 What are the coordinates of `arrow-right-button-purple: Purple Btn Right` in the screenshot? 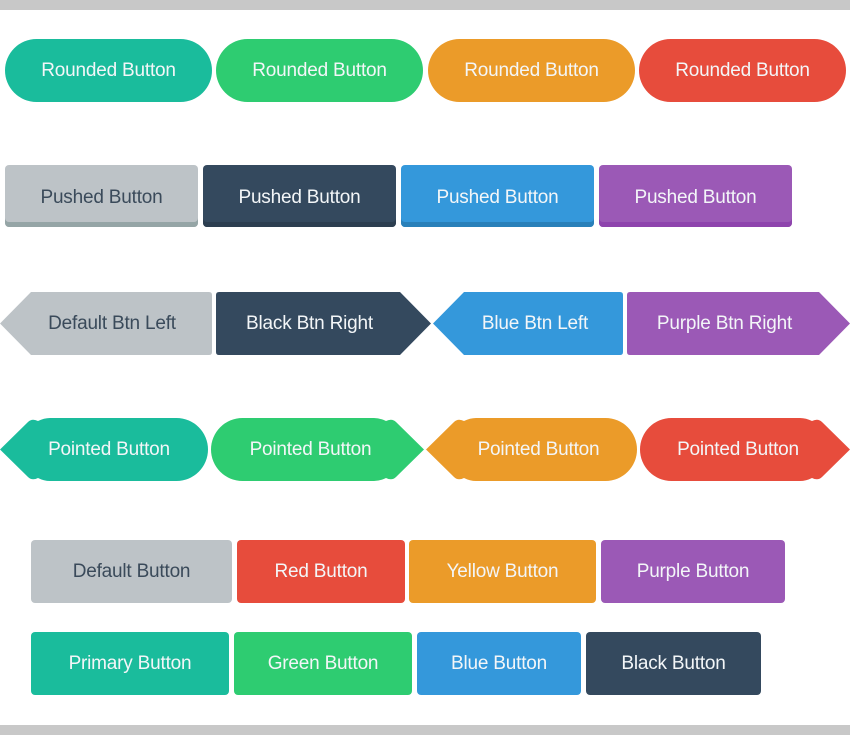 It's located at (738, 323).